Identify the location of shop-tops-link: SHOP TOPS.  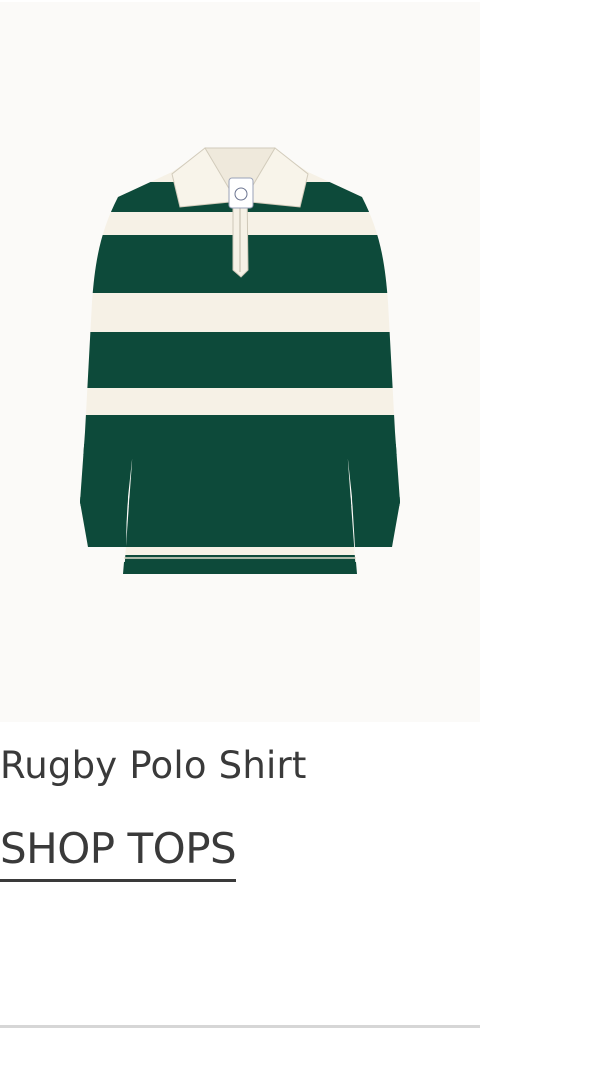
(118, 852).